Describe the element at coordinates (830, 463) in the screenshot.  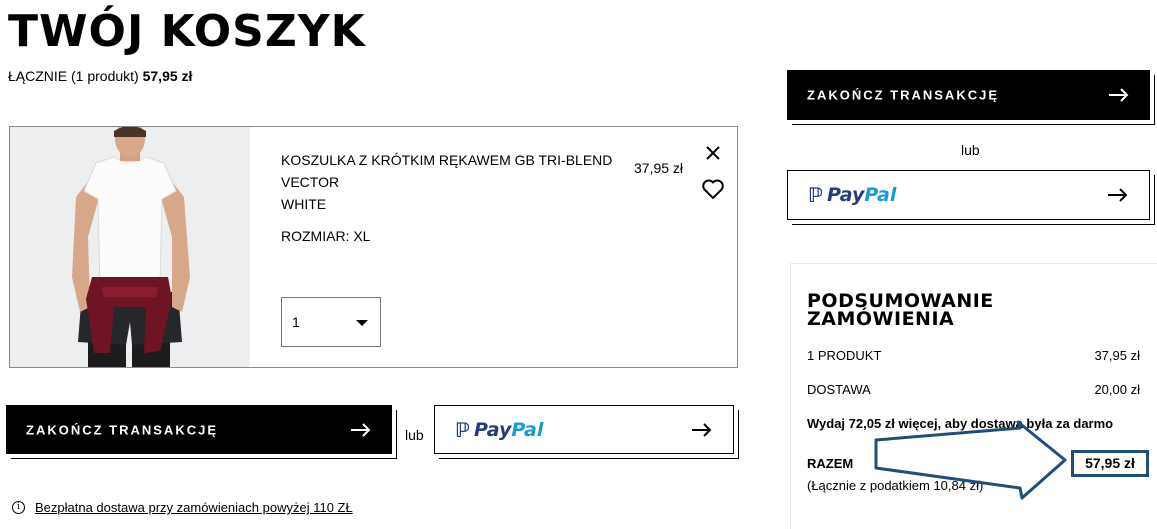
I see `summary-total-label: RAZEM` at that location.